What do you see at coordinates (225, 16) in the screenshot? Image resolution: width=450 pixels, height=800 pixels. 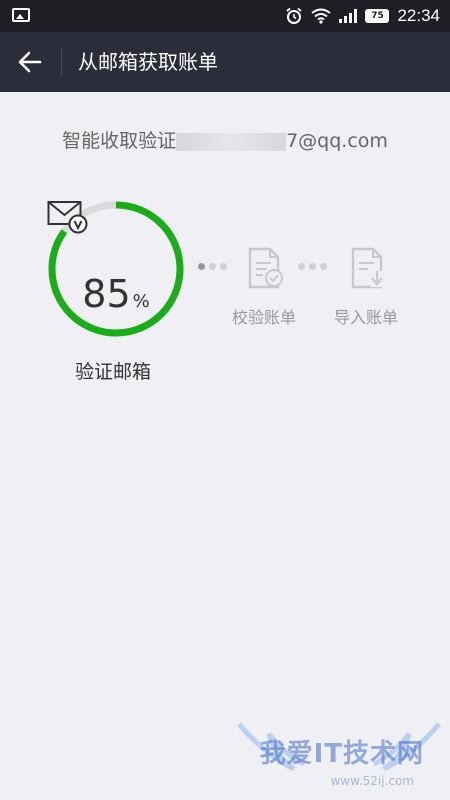 I see `status-bar: 75 22:34` at bounding box center [225, 16].